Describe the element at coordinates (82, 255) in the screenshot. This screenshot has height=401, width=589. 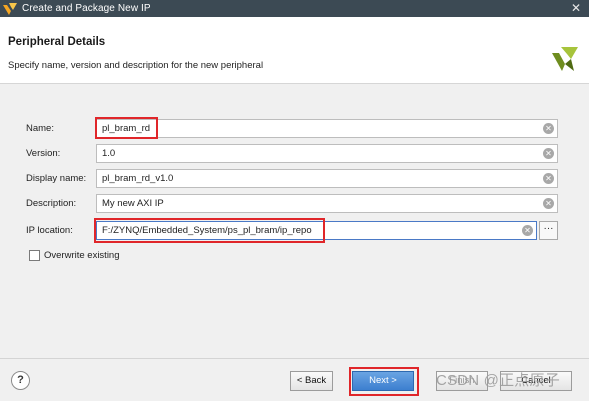
I see `overwrite-label: Overwrite existing` at that location.